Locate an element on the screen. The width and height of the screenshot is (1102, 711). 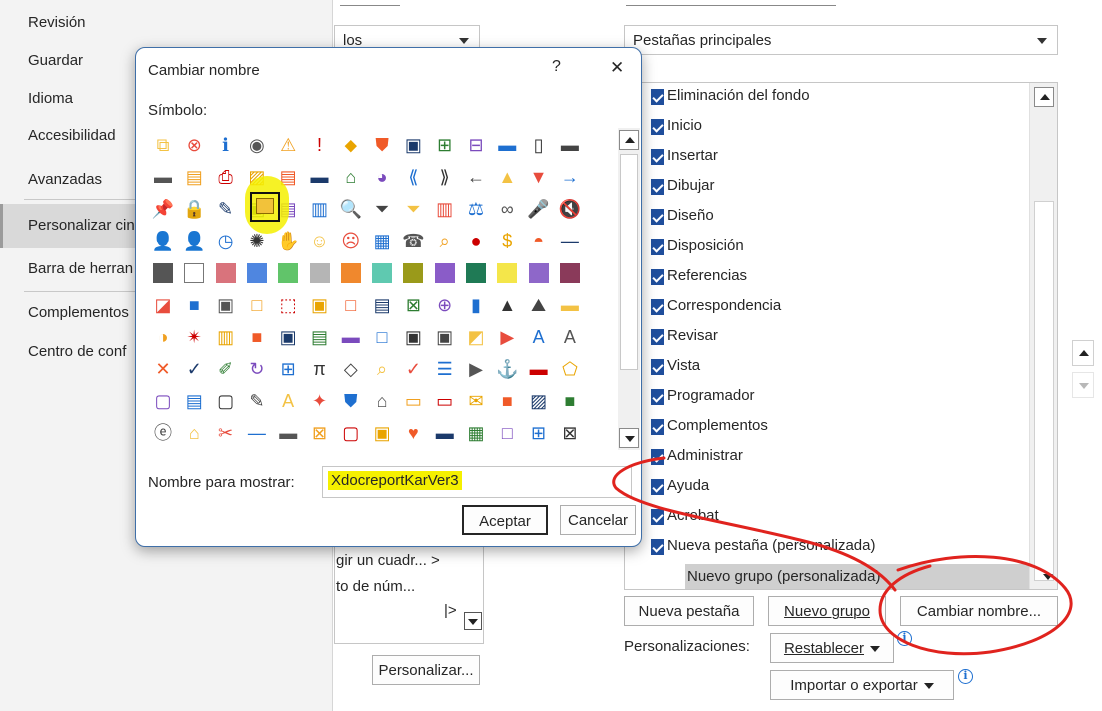
ink-circle is located at coordinates (975, 605).